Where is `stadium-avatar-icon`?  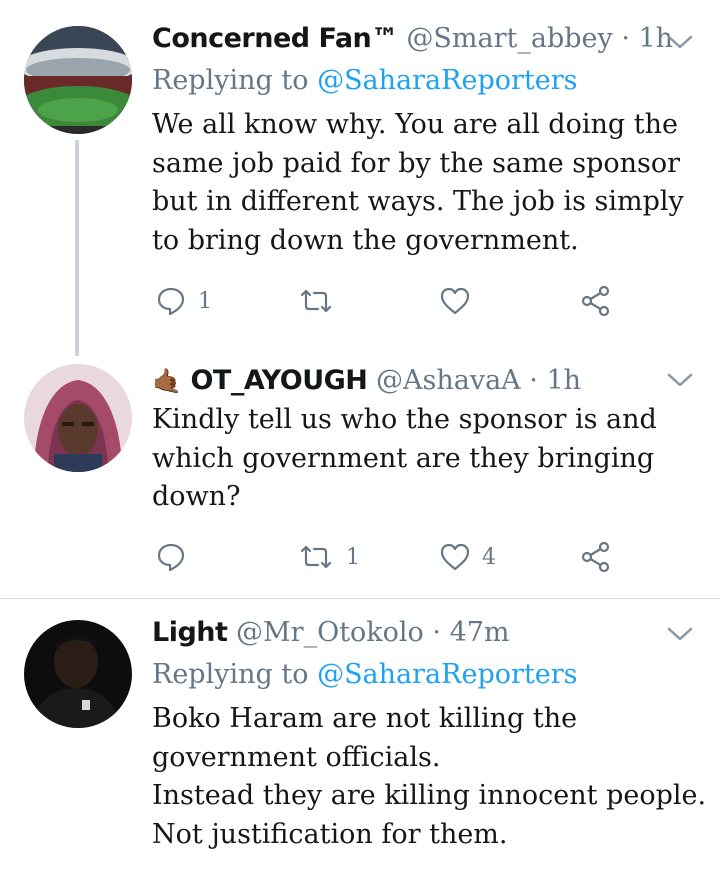 stadium-avatar-icon is located at coordinates (78, 80).